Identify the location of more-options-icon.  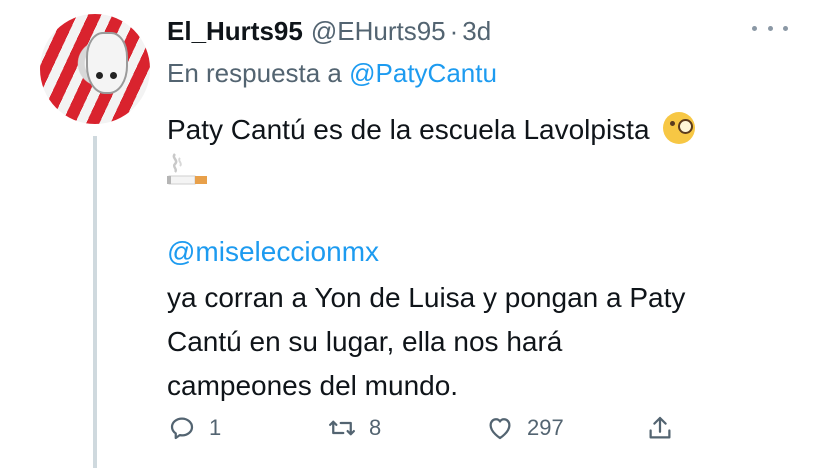
(770, 28).